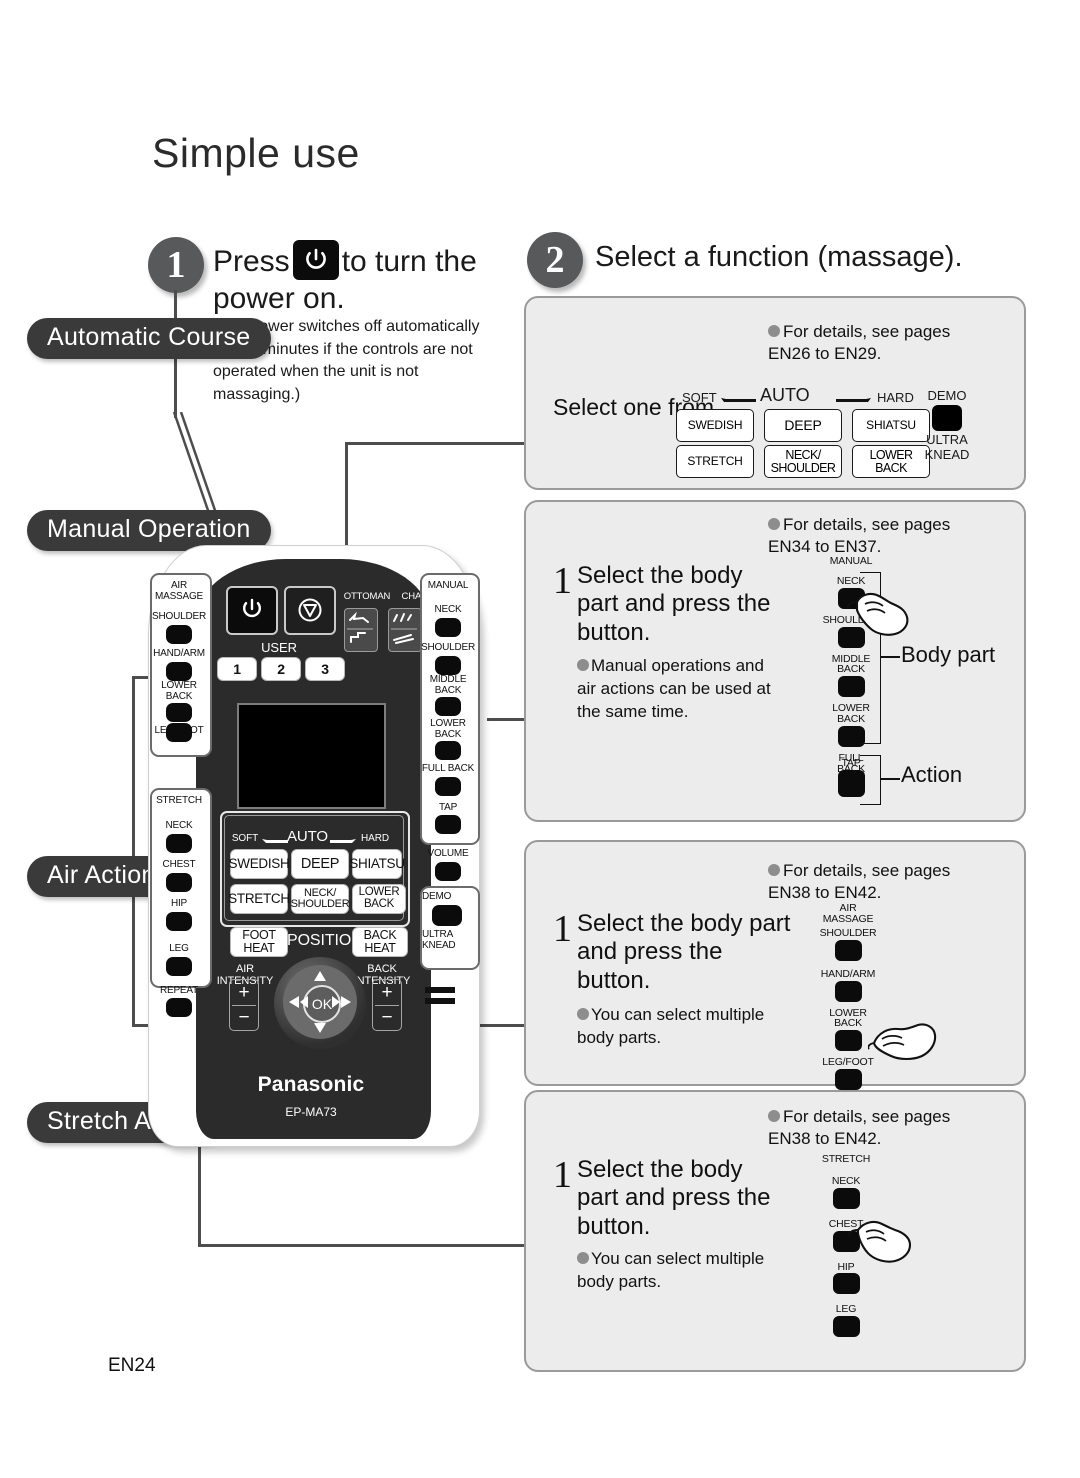  What do you see at coordinates (179, 948) in the screenshot?
I see `remote-stretch-leg-label: LEG` at bounding box center [179, 948].